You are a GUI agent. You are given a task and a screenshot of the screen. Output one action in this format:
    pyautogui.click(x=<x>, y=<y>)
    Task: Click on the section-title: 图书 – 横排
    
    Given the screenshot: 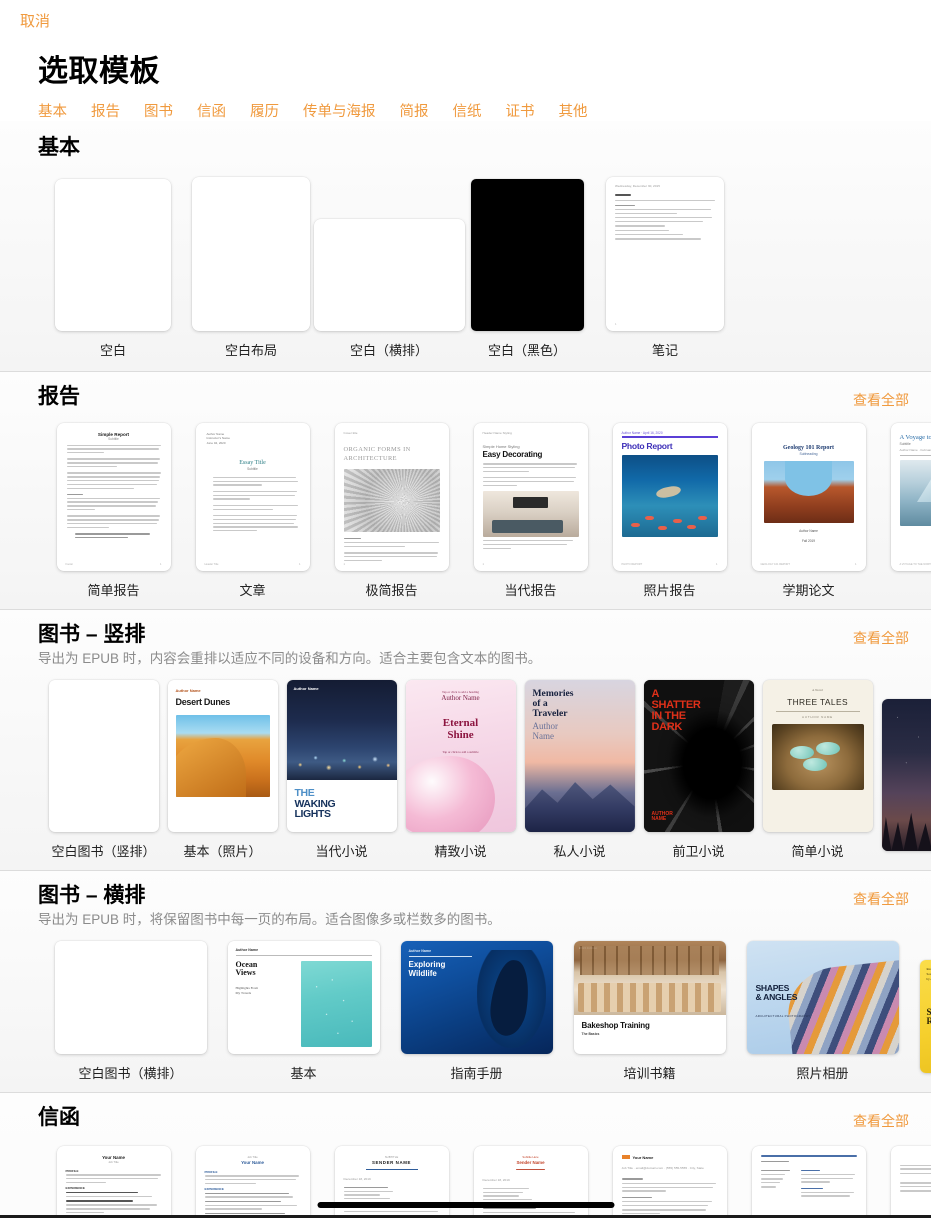 What is the action you would take?
    pyautogui.click(x=92, y=895)
    